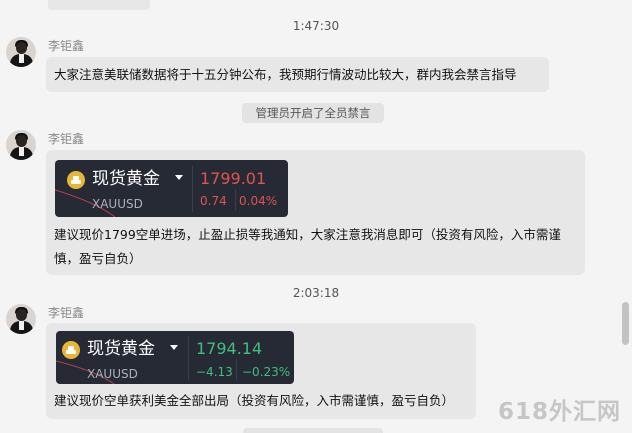  I want to click on price-value: 1799.01, so click(233, 178).